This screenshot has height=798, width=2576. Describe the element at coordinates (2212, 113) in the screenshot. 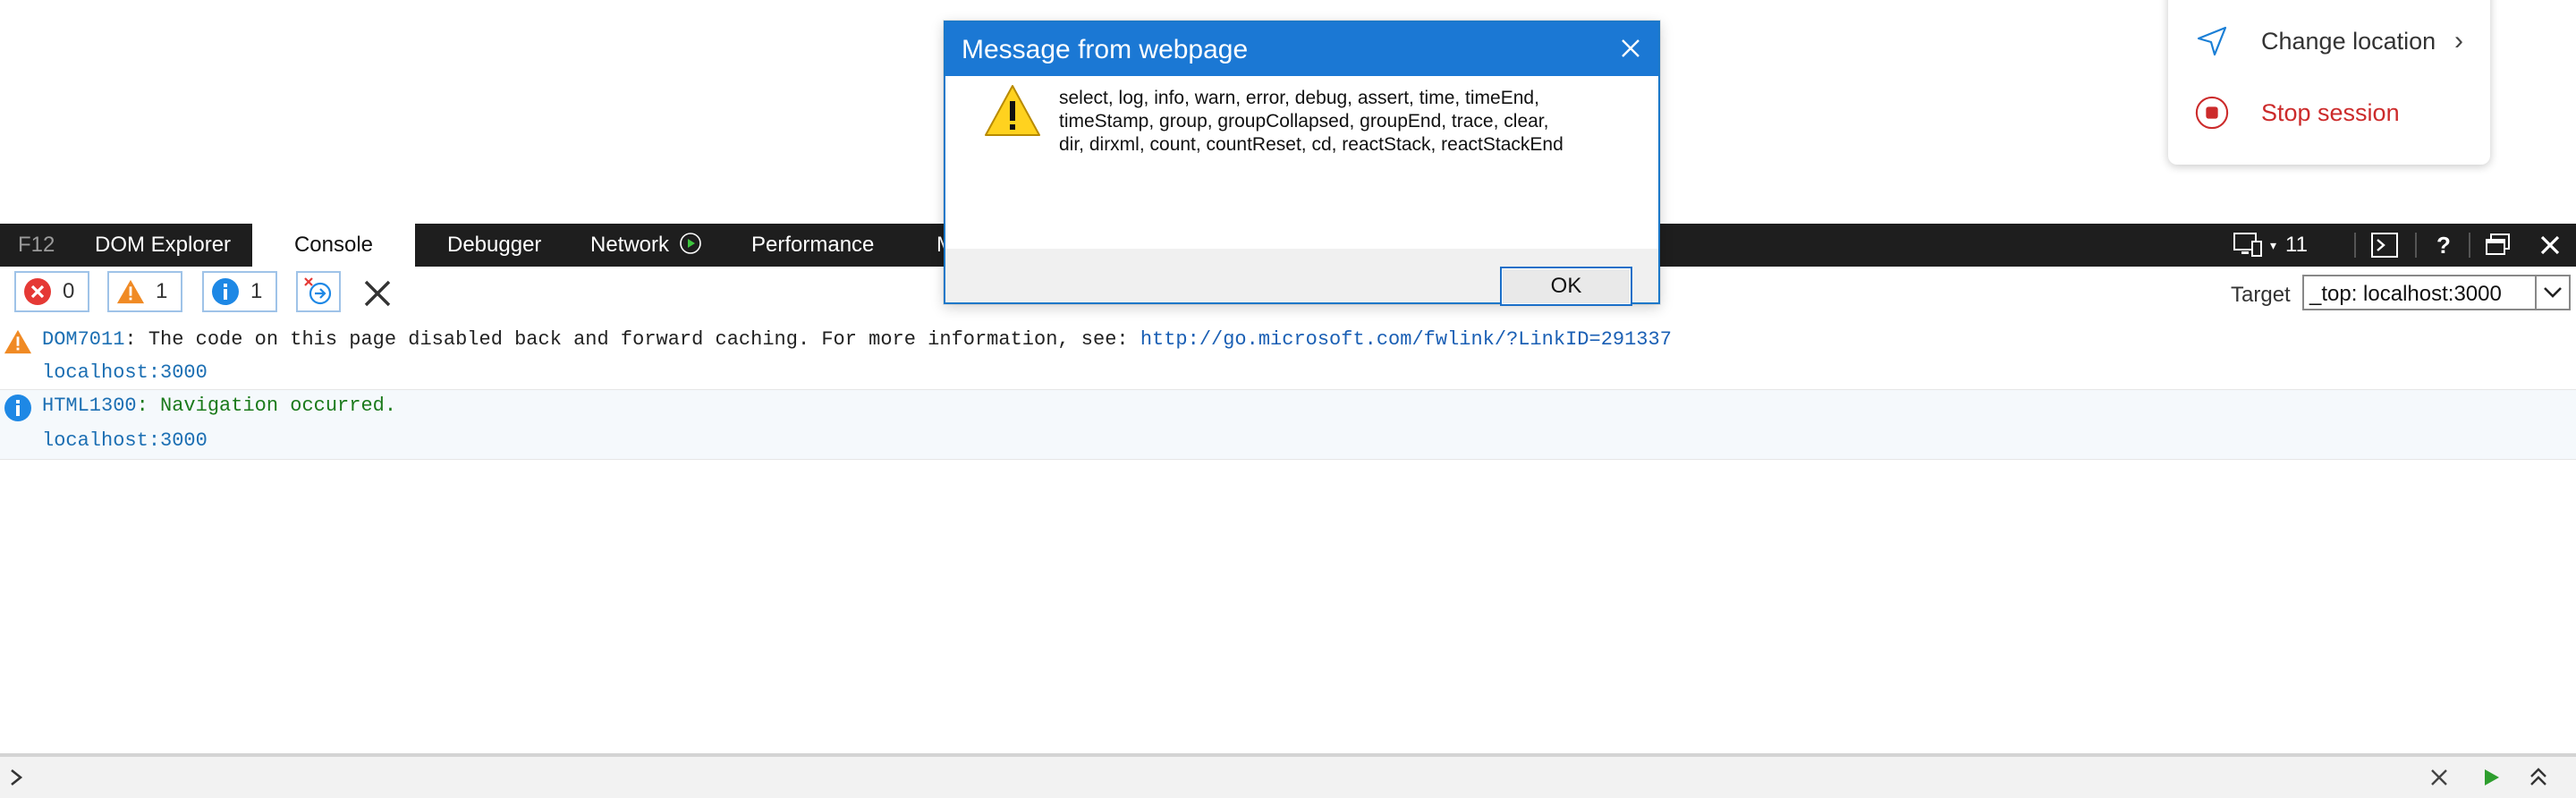

I see `stop-icon` at that location.